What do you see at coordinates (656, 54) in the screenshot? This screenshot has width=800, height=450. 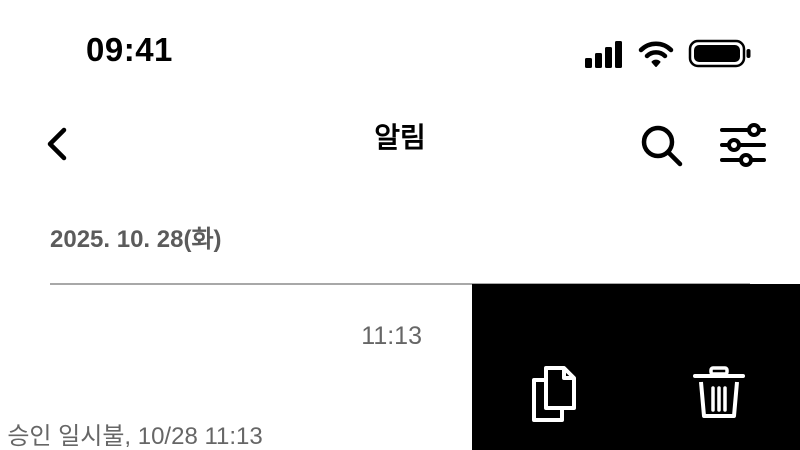 I see `wifi-icon` at bounding box center [656, 54].